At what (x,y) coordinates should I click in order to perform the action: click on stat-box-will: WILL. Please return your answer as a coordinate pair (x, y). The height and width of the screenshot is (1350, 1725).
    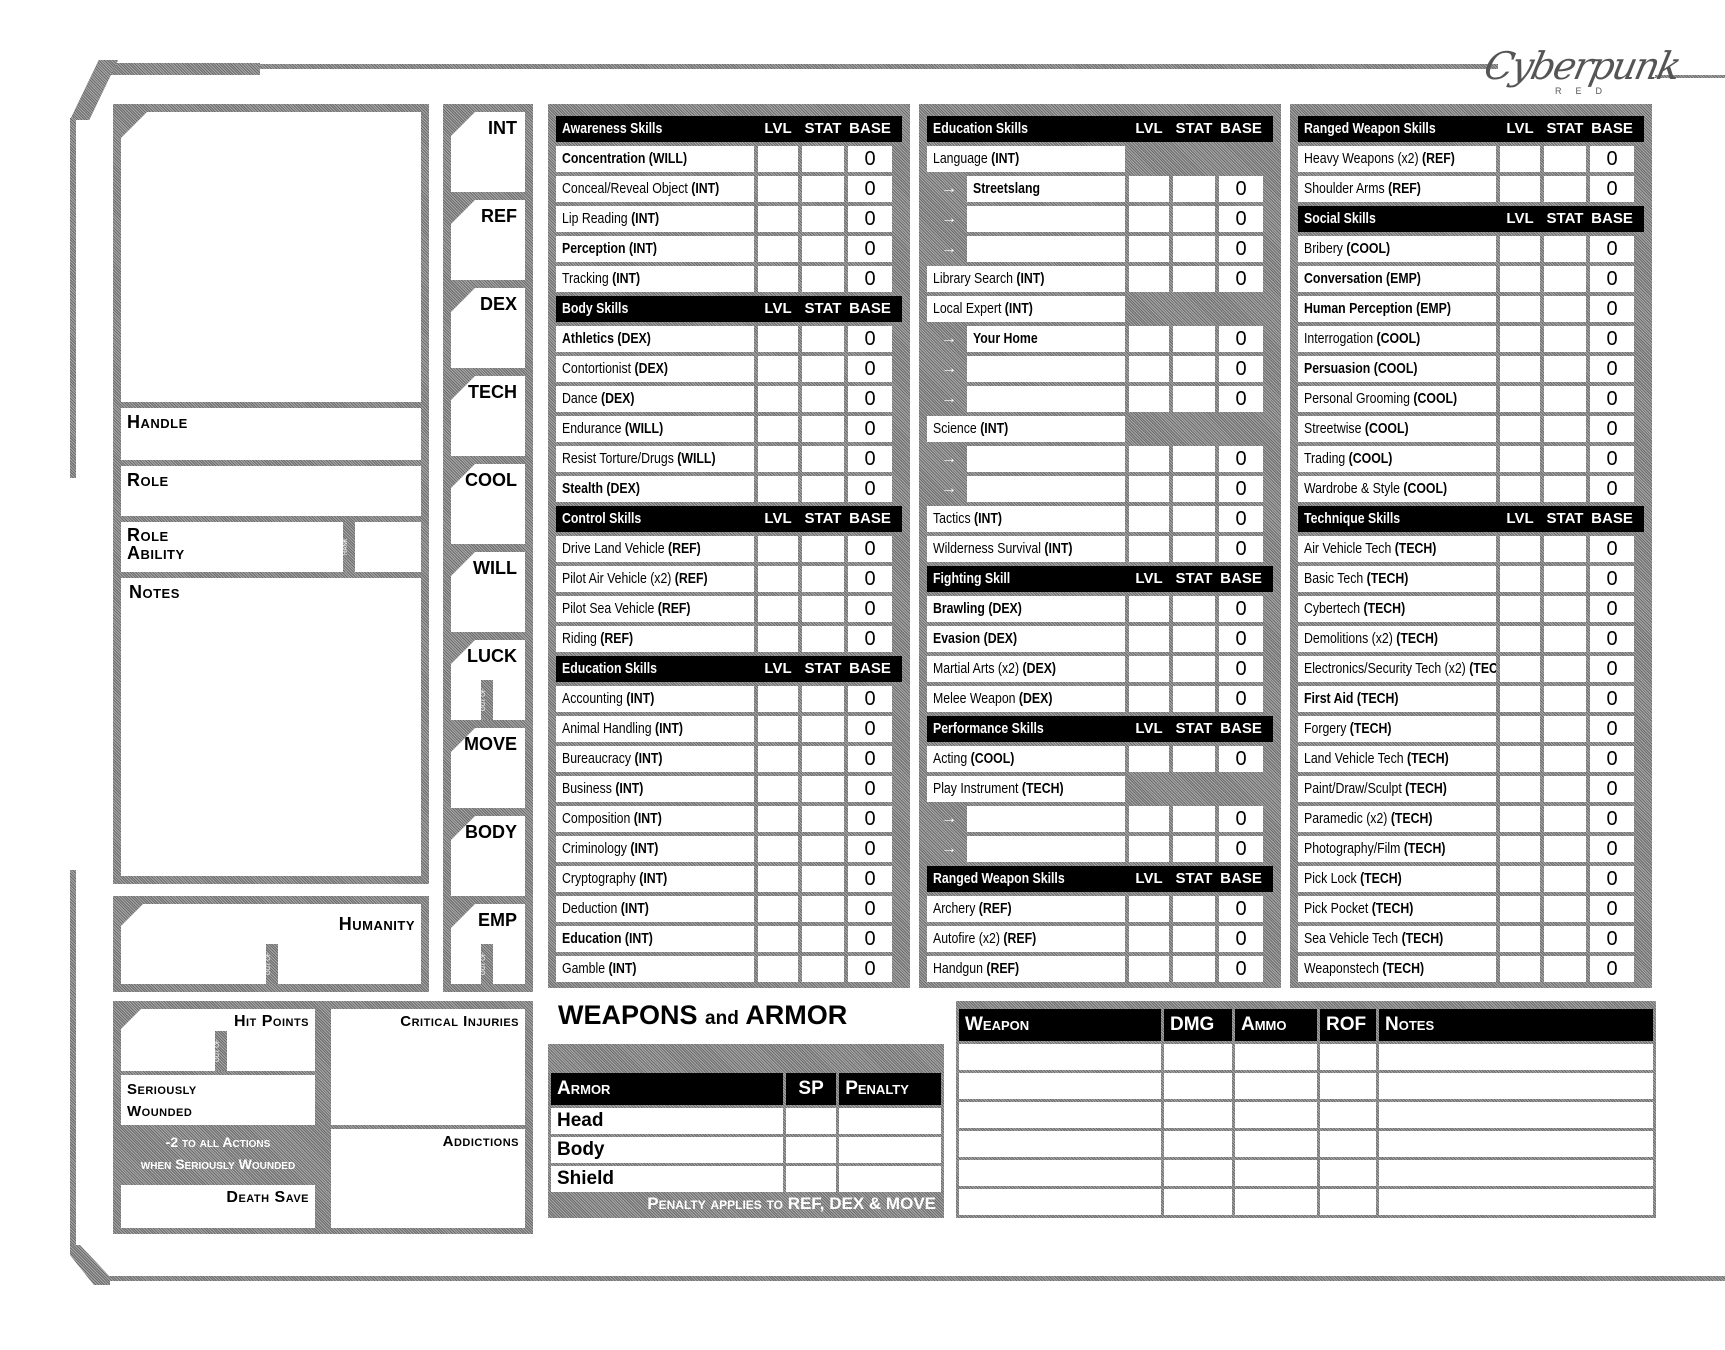
    Looking at the image, I should click on (488, 592).